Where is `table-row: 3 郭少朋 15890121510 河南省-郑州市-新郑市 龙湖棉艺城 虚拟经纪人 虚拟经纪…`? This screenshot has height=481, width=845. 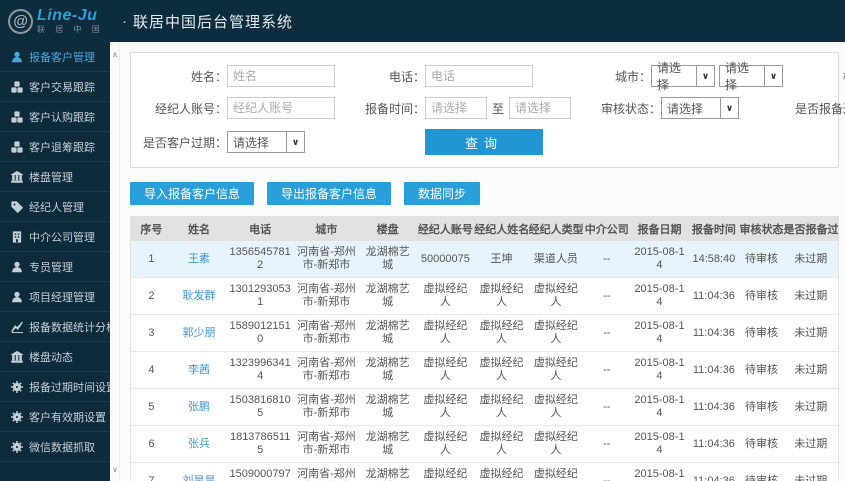
table-row: 3 郭少朋 15890121510 河南省-郑州市-新郑市 龙湖棉艺城 虚拟经纪人 虚拟经纪… is located at coordinates (484, 333).